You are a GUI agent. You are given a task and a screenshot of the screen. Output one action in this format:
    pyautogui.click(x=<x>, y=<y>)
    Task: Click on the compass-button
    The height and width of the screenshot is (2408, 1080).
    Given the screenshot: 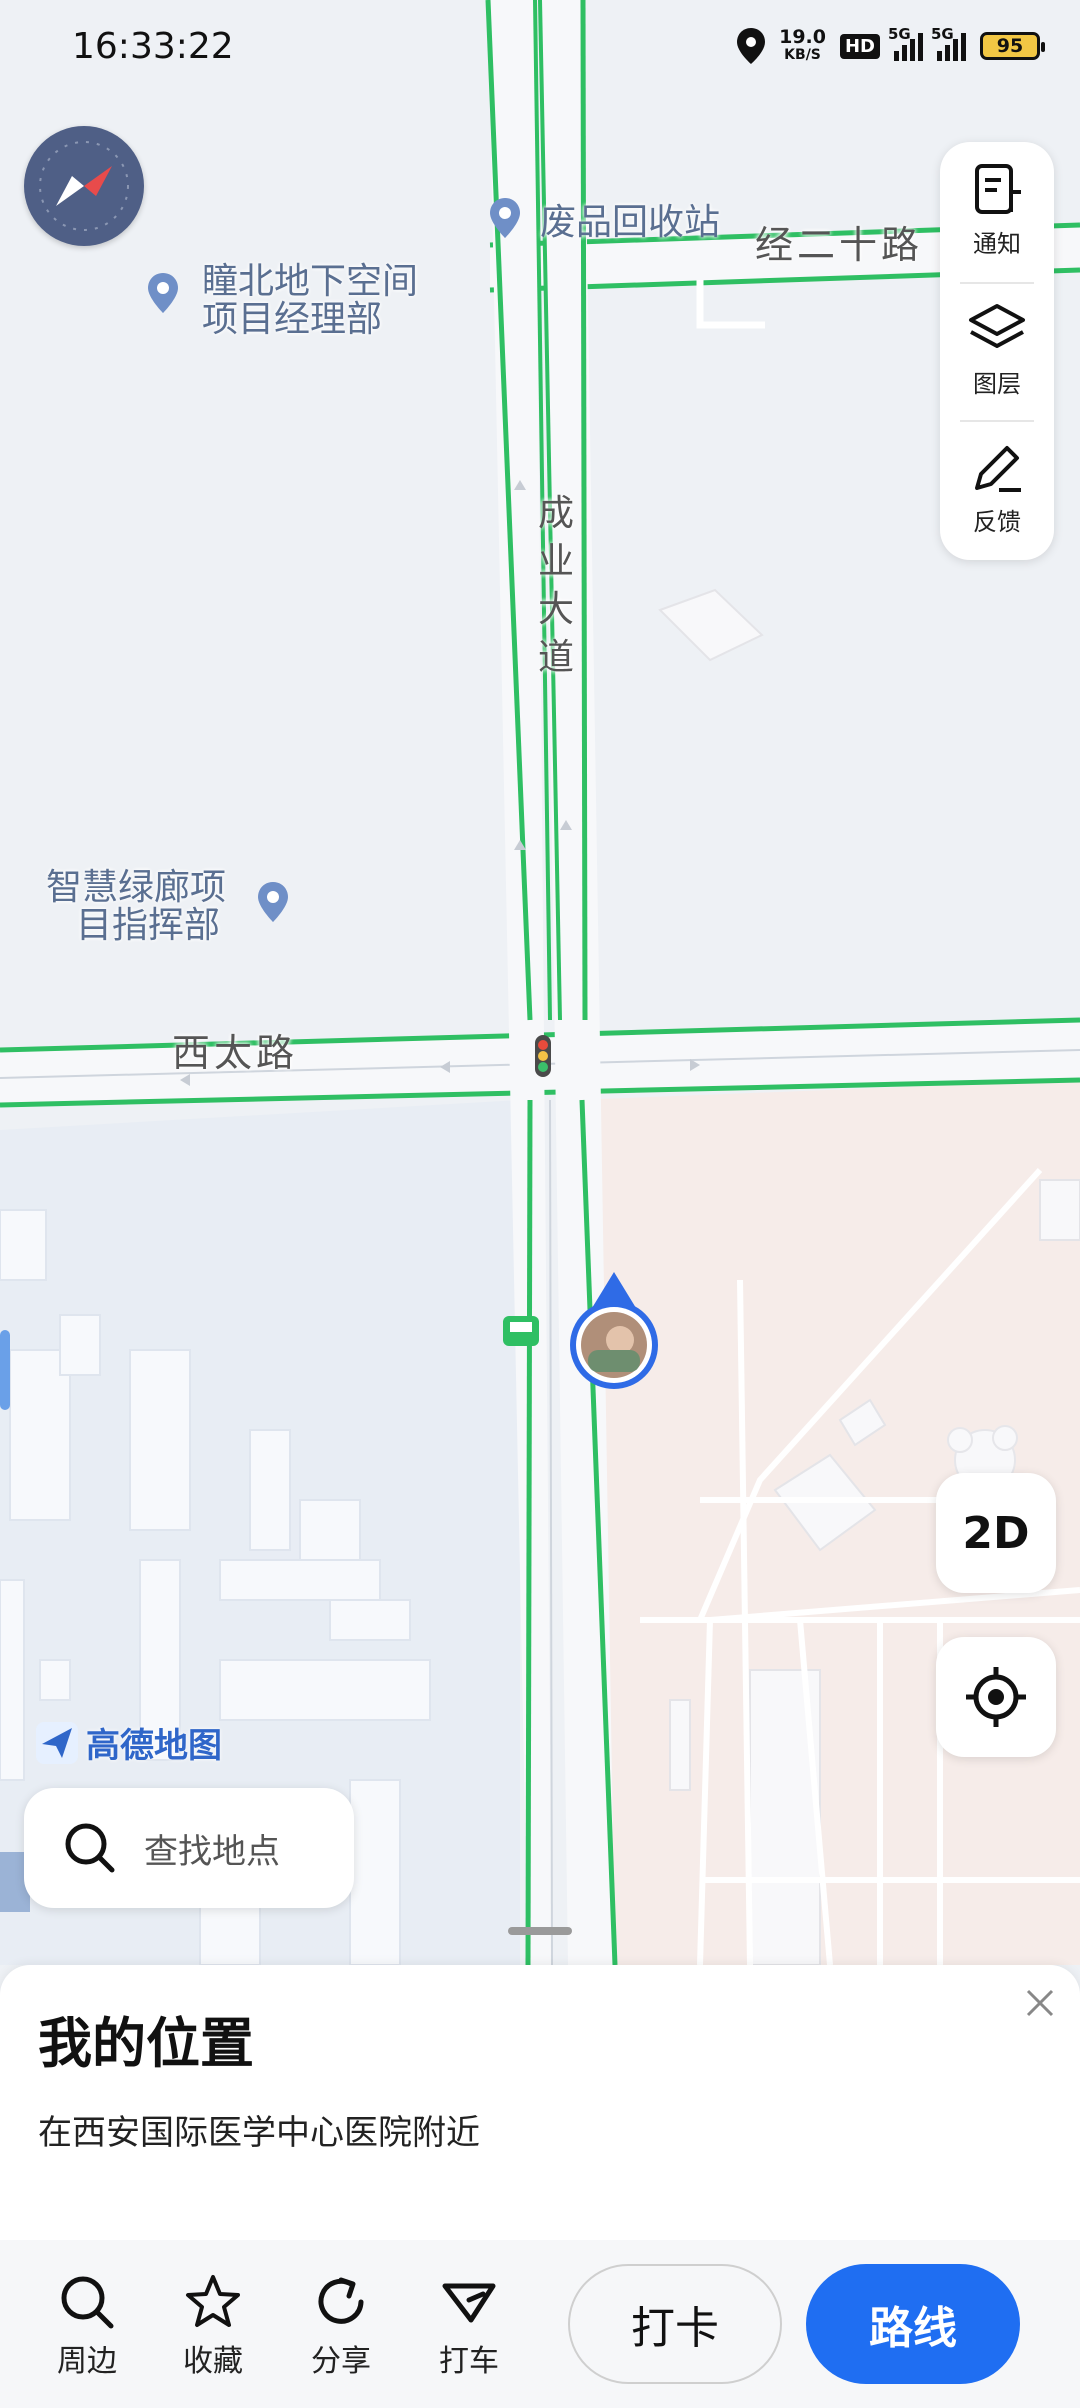 What is the action you would take?
    pyautogui.click(x=84, y=186)
    